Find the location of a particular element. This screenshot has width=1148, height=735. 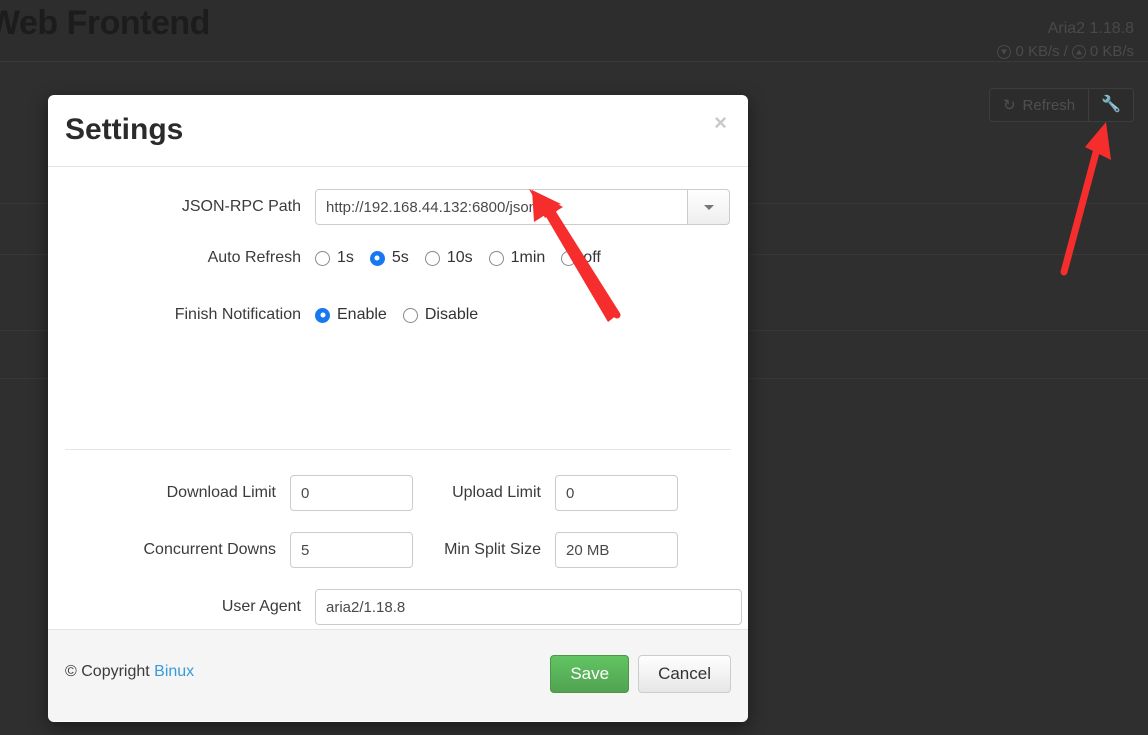

finish-notification-option-disable: Disable is located at coordinates (440, 315).